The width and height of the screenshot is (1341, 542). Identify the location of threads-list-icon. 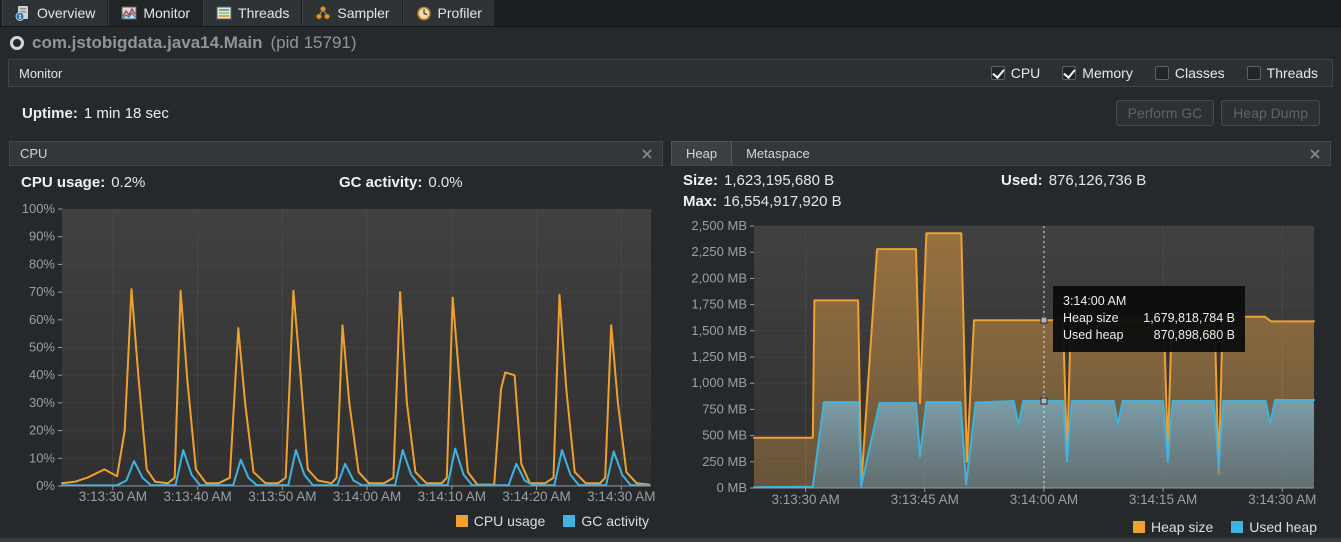
(224, 13).